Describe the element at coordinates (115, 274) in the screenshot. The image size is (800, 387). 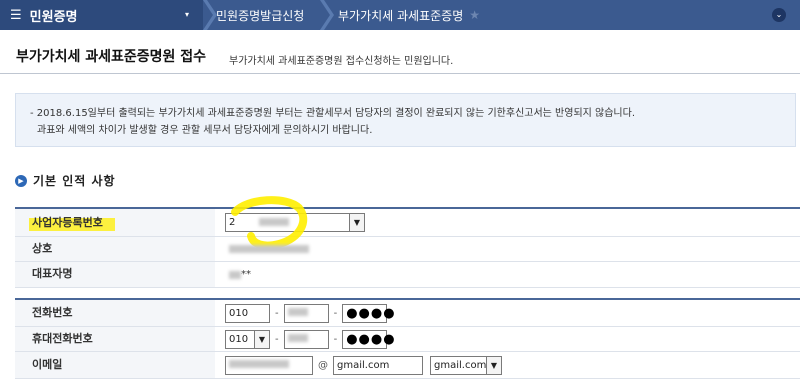
I see `representative-label: 대표자명` at that location.